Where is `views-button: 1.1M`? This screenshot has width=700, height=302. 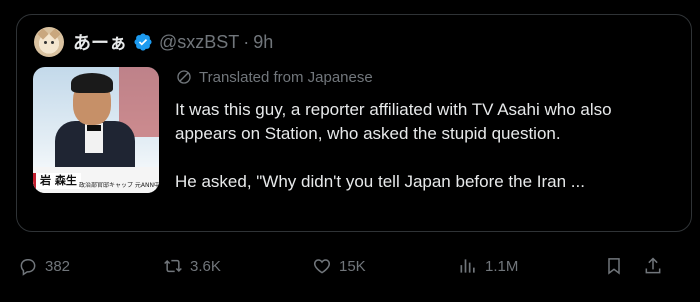 views-button: 1.1M is located at coordinates (488, 266).